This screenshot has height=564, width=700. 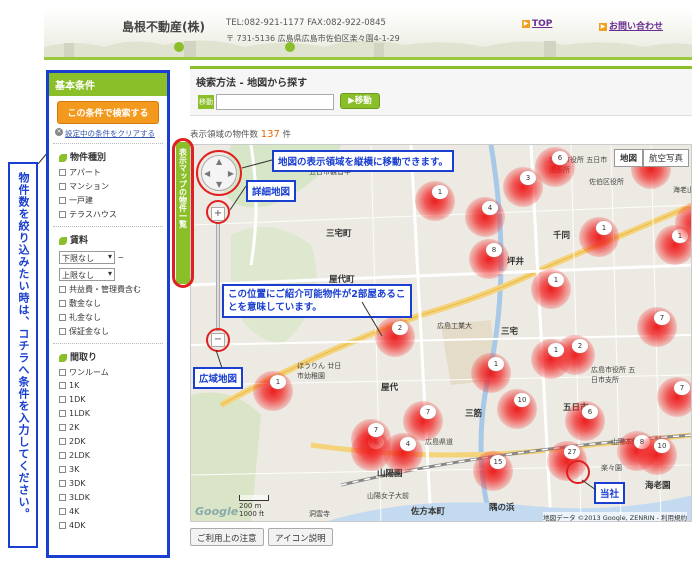 I want to click on map-type-roadmap: 地図, so click(x=628, y=158).